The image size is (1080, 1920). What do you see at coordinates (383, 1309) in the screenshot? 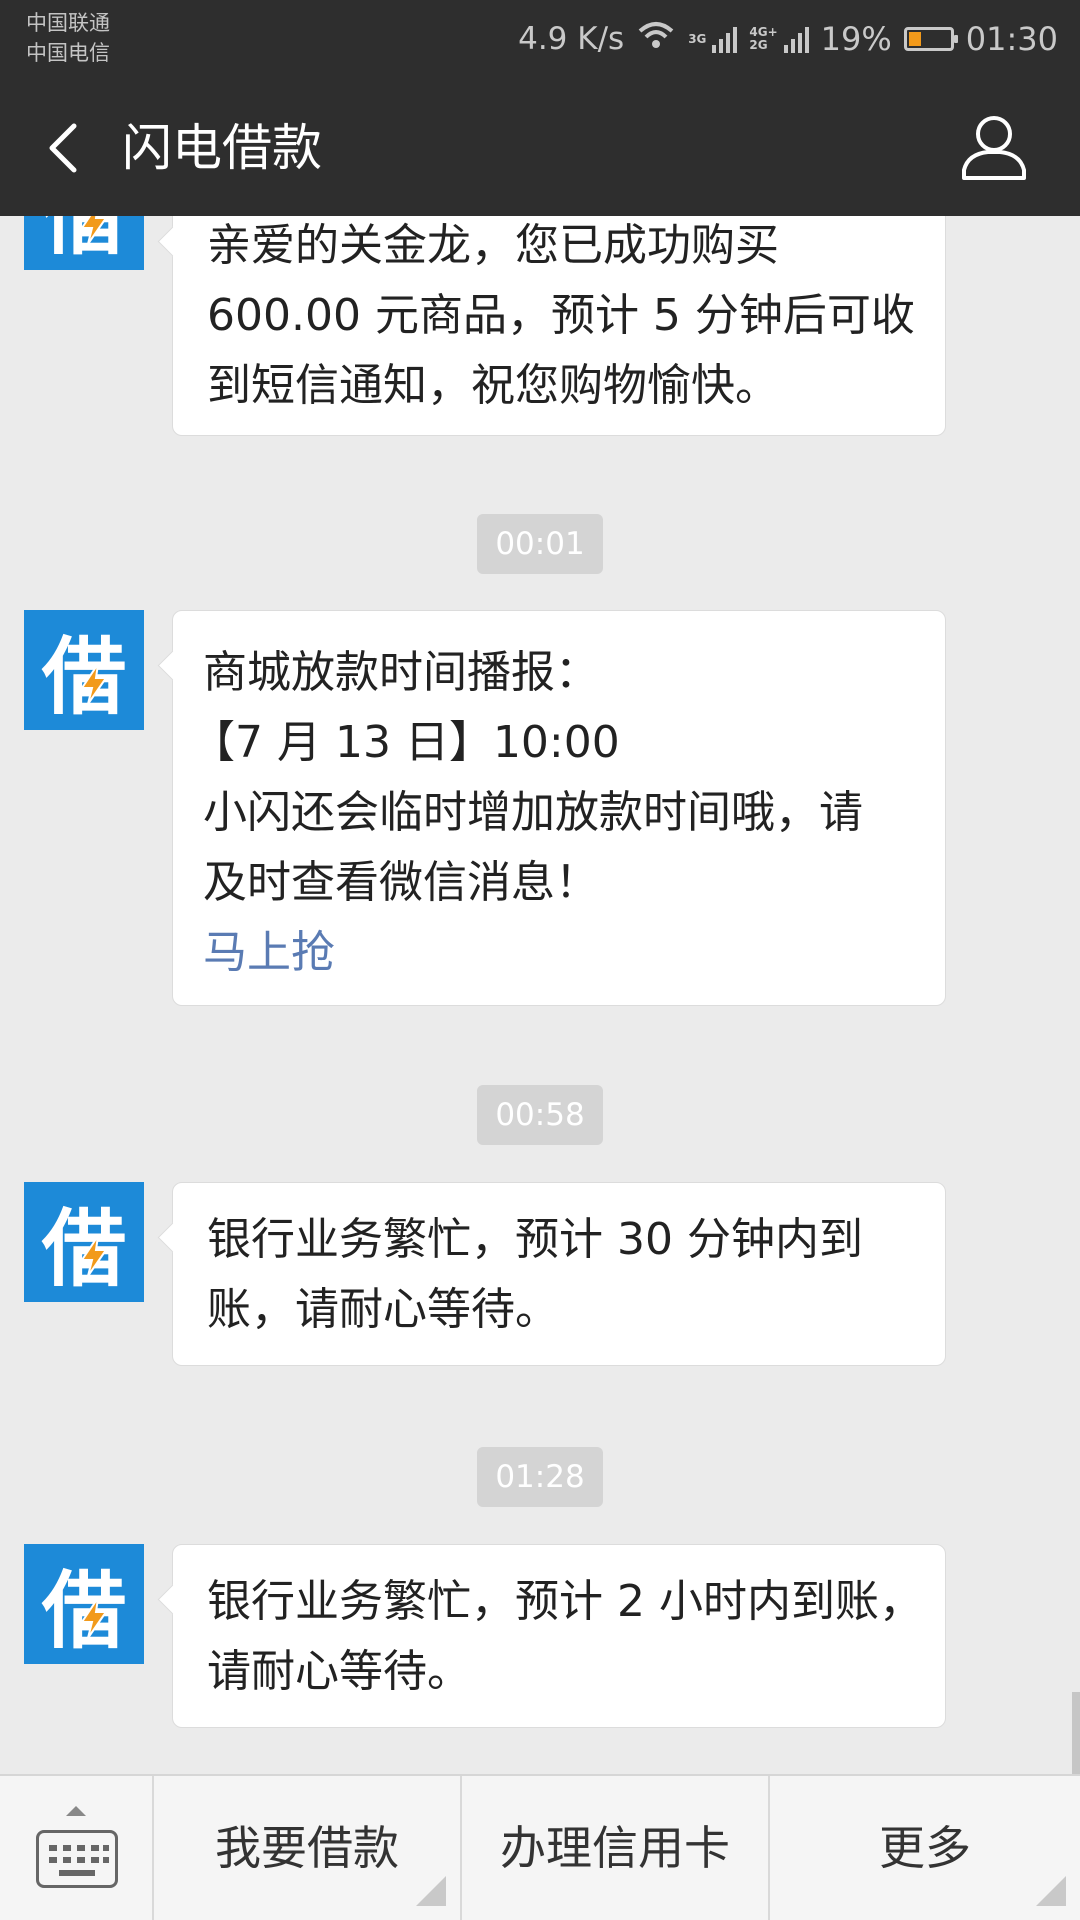
I see `message-line: 账，请耐心等待。` at bounding box center [383, 1309].